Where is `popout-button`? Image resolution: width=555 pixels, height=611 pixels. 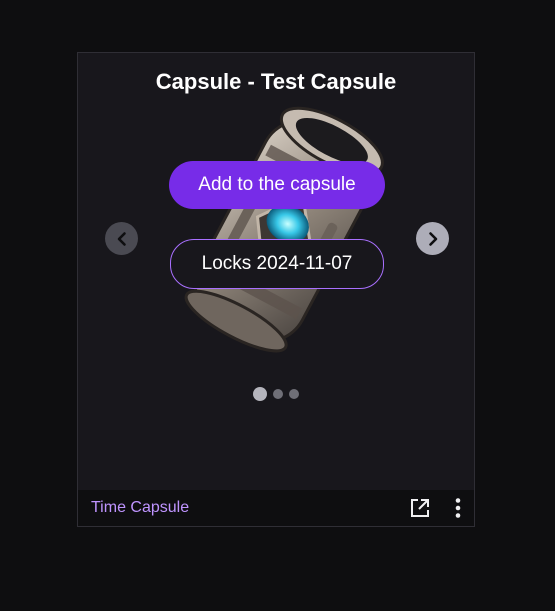 popout-button is located at coordinates (420, 508).